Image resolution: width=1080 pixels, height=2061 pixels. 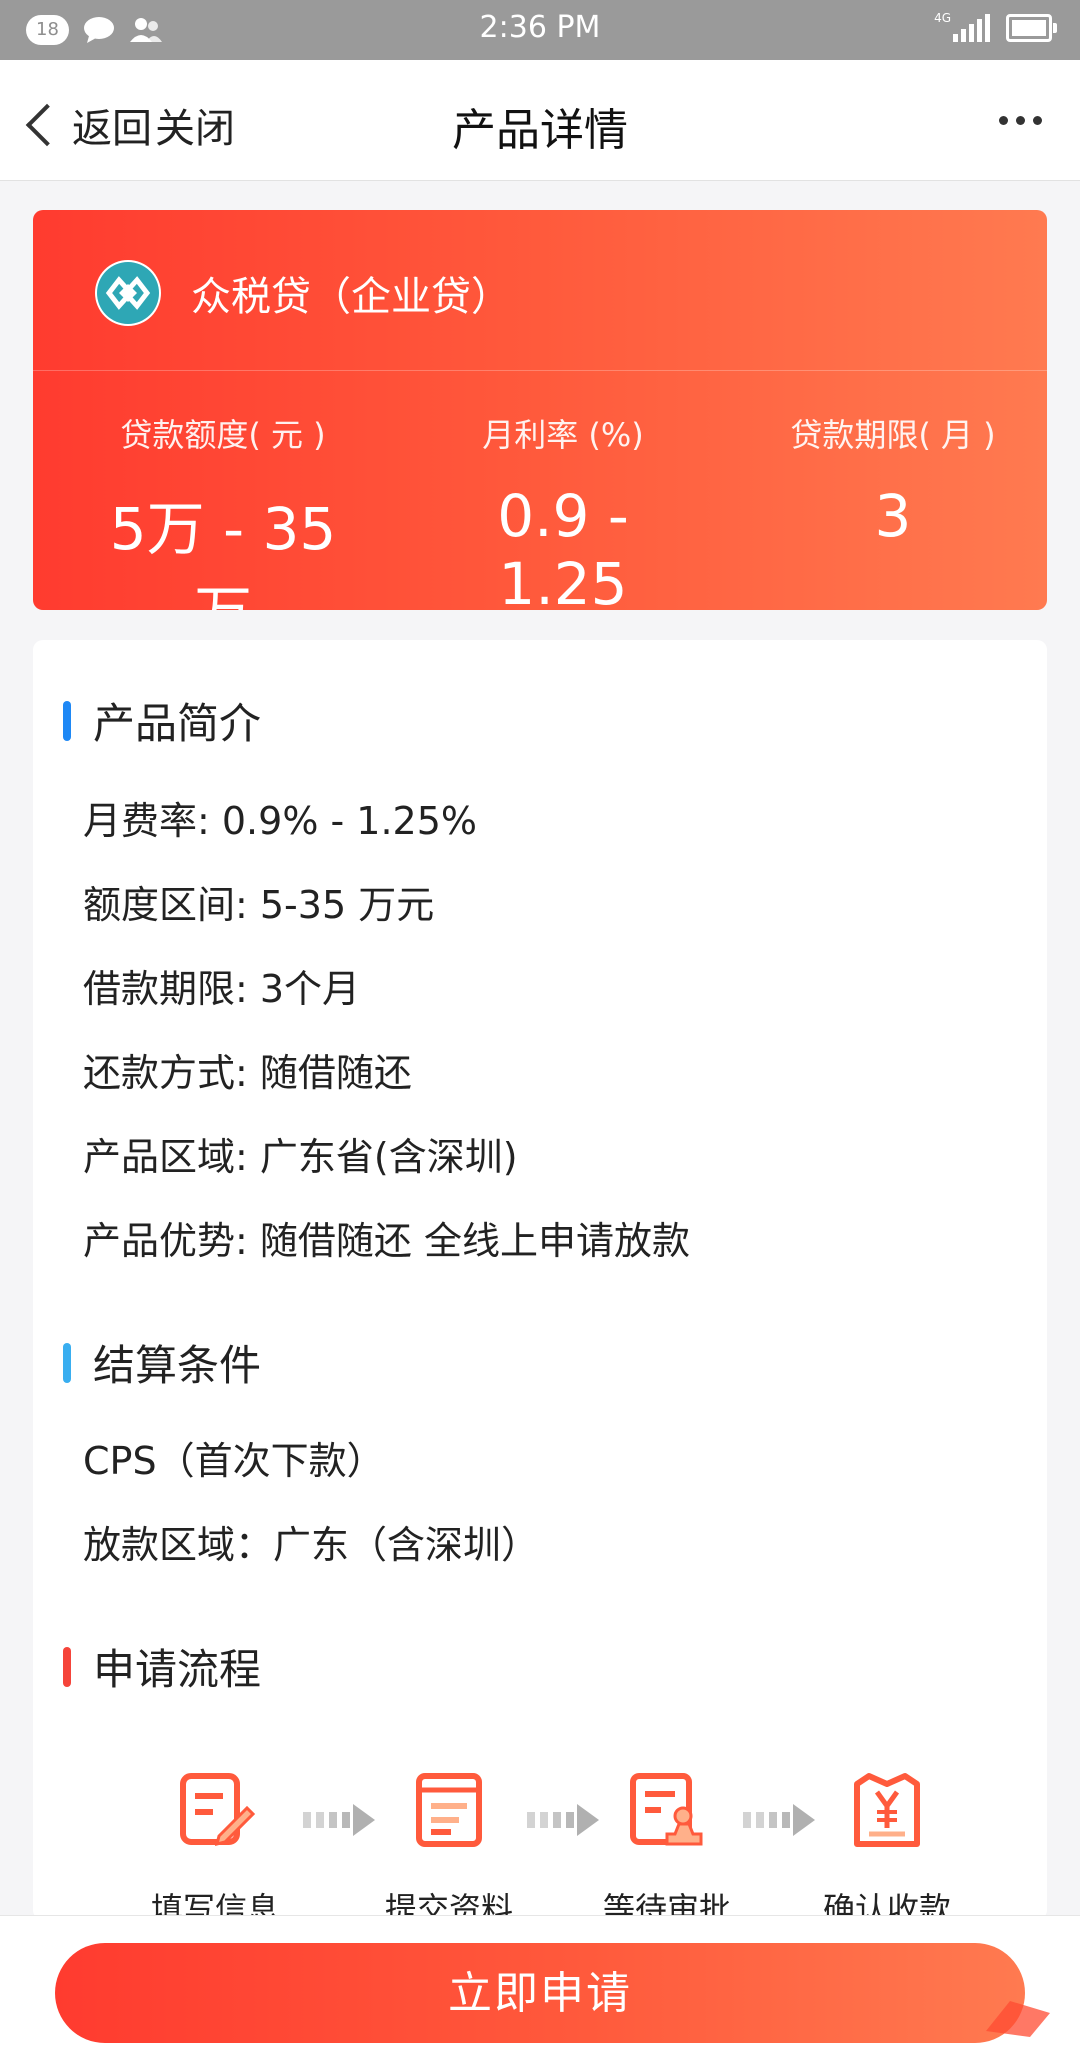 I want to click on section-title-process: 申请流程, so click(x=162, y=1666).